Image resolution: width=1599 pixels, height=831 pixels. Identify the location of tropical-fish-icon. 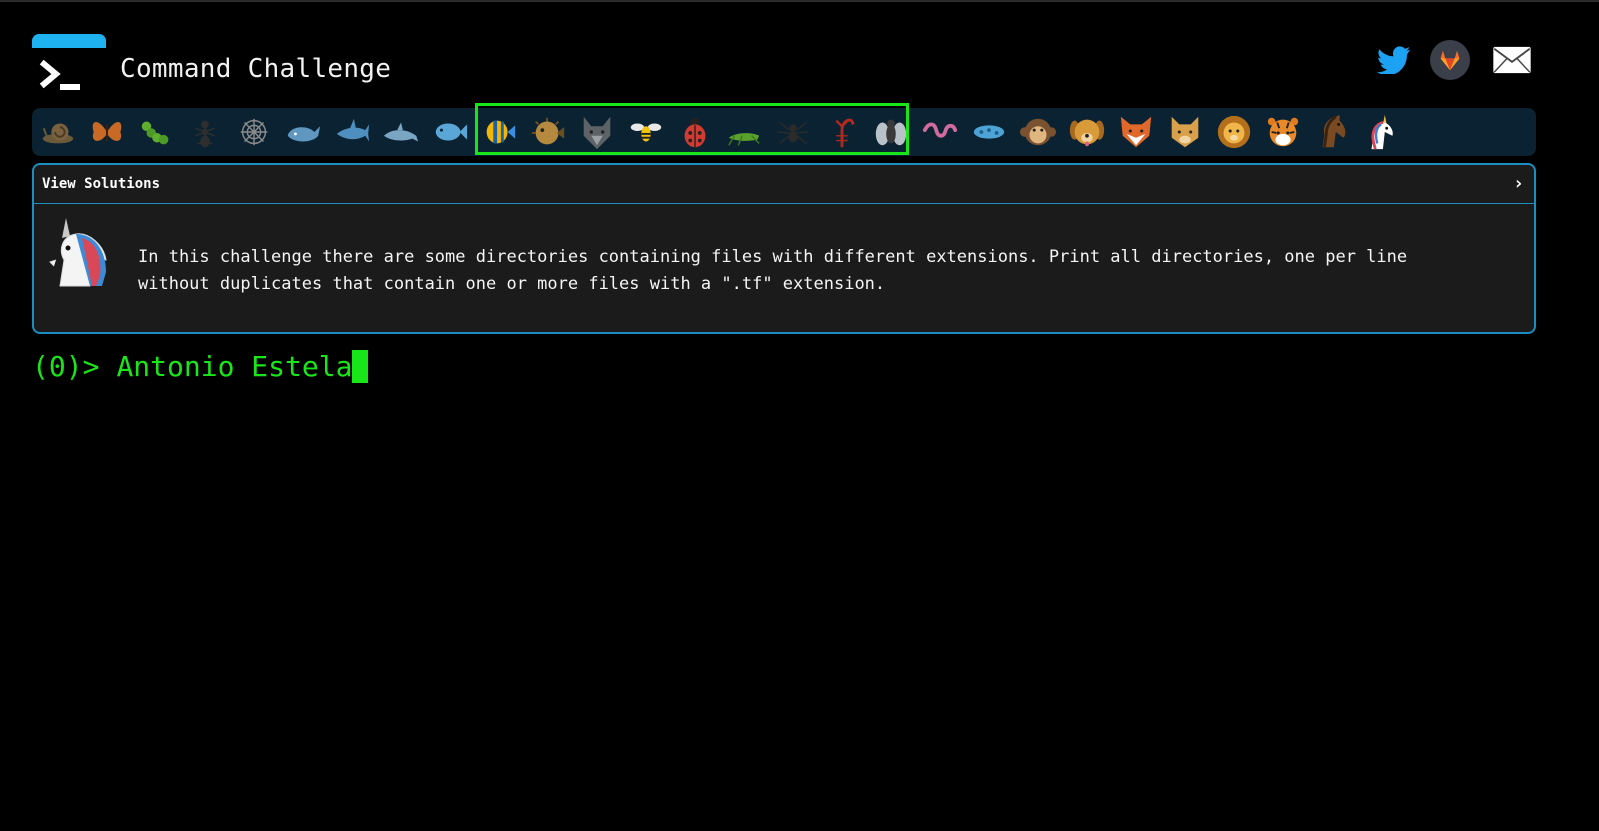
(499, 132).